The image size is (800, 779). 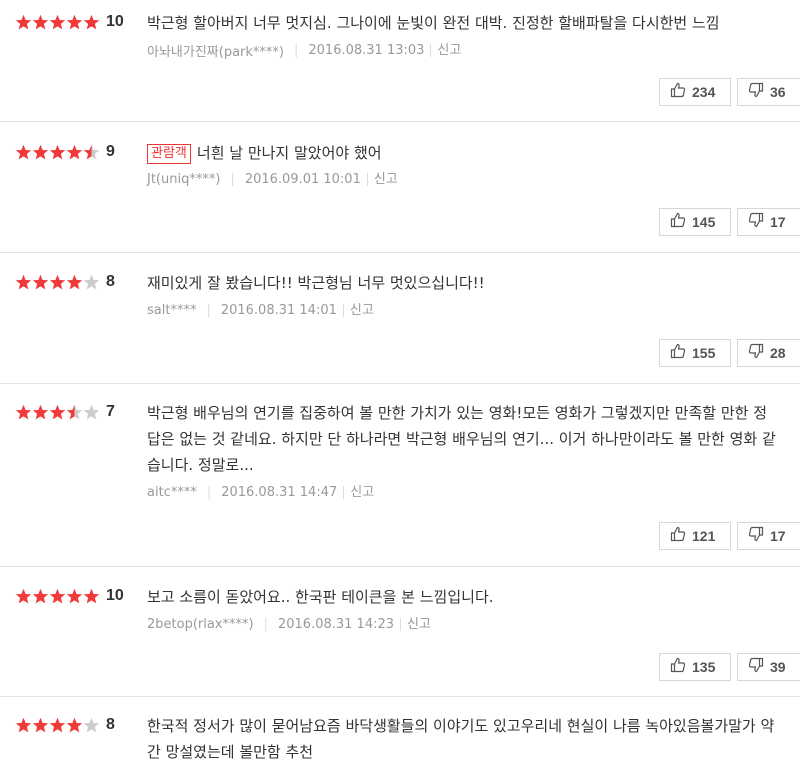 I want to click on dislike-count: 39, so click(x=778, y=667).